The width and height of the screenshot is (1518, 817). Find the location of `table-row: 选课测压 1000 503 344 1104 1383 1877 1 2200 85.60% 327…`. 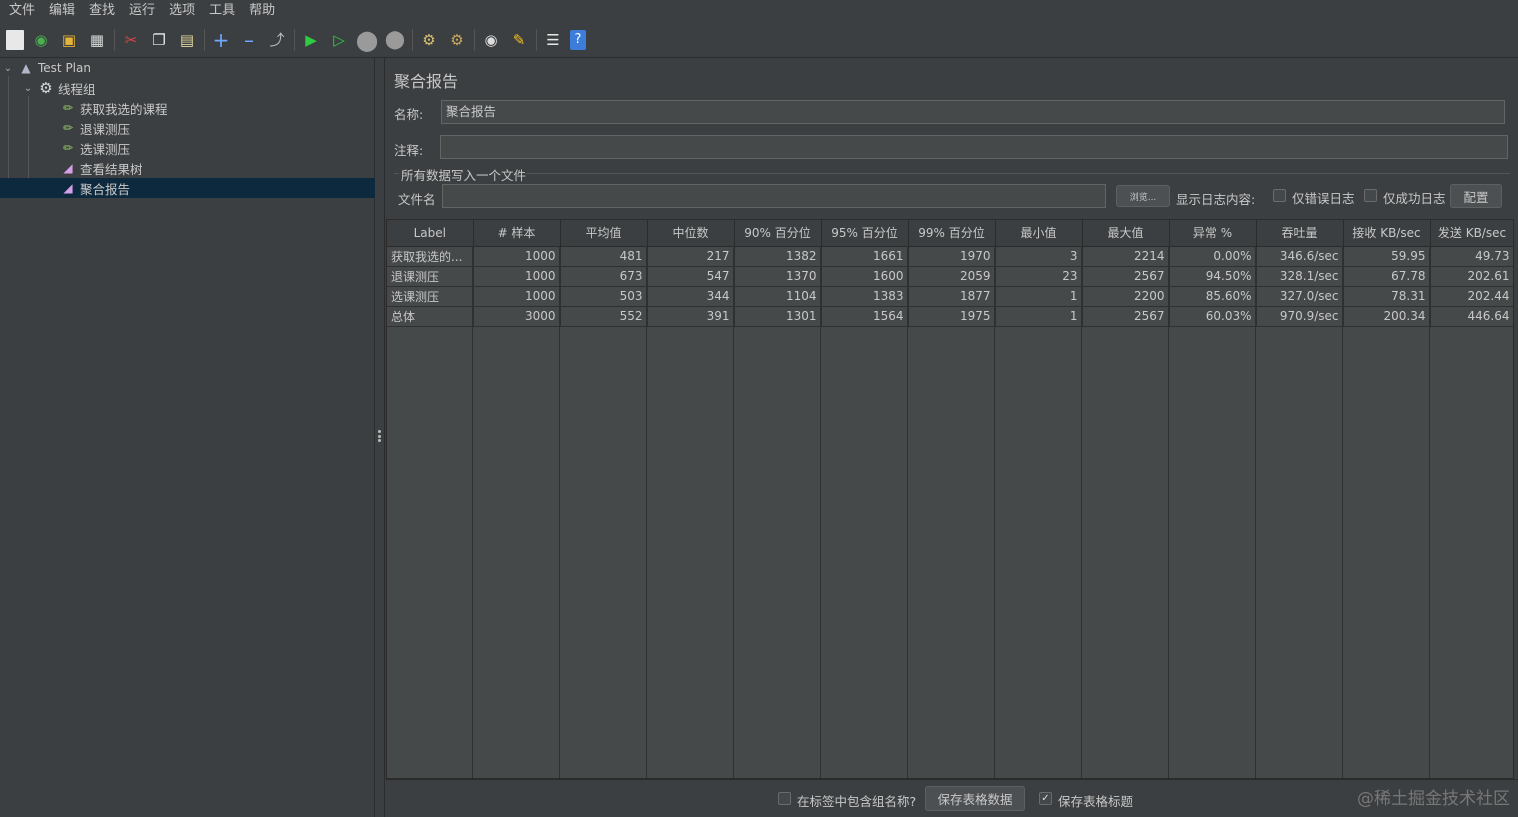

table-row: 选课测压 1000 503 344 1104 1383 1877 1 2200 85.60% 327… is located at coordinates (950, 296).